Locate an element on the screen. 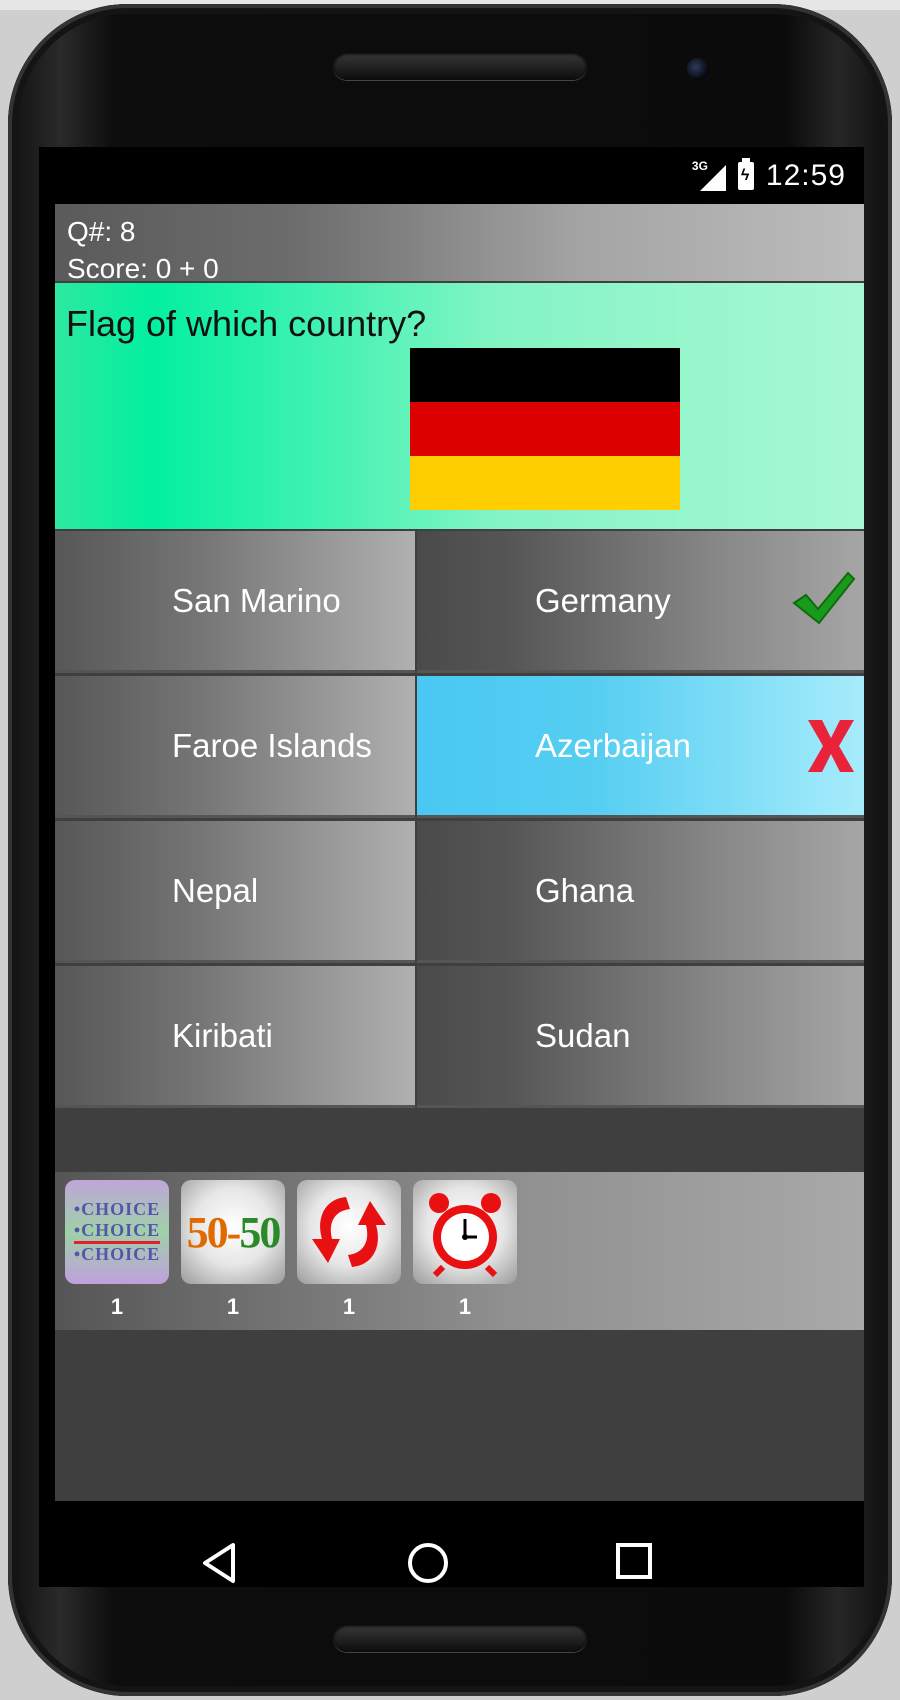 This screenshot has width=900, height=1700. x-mark-icon is located at coordinates (831, 746).